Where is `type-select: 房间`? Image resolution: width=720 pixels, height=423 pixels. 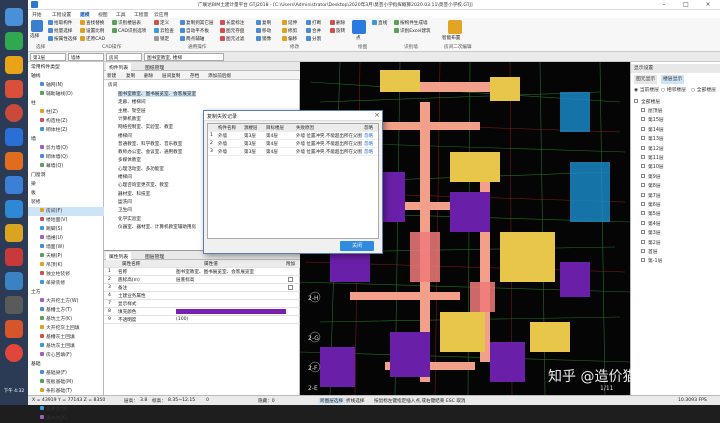
type-select: 房间 is located at coordinates (124, 57).